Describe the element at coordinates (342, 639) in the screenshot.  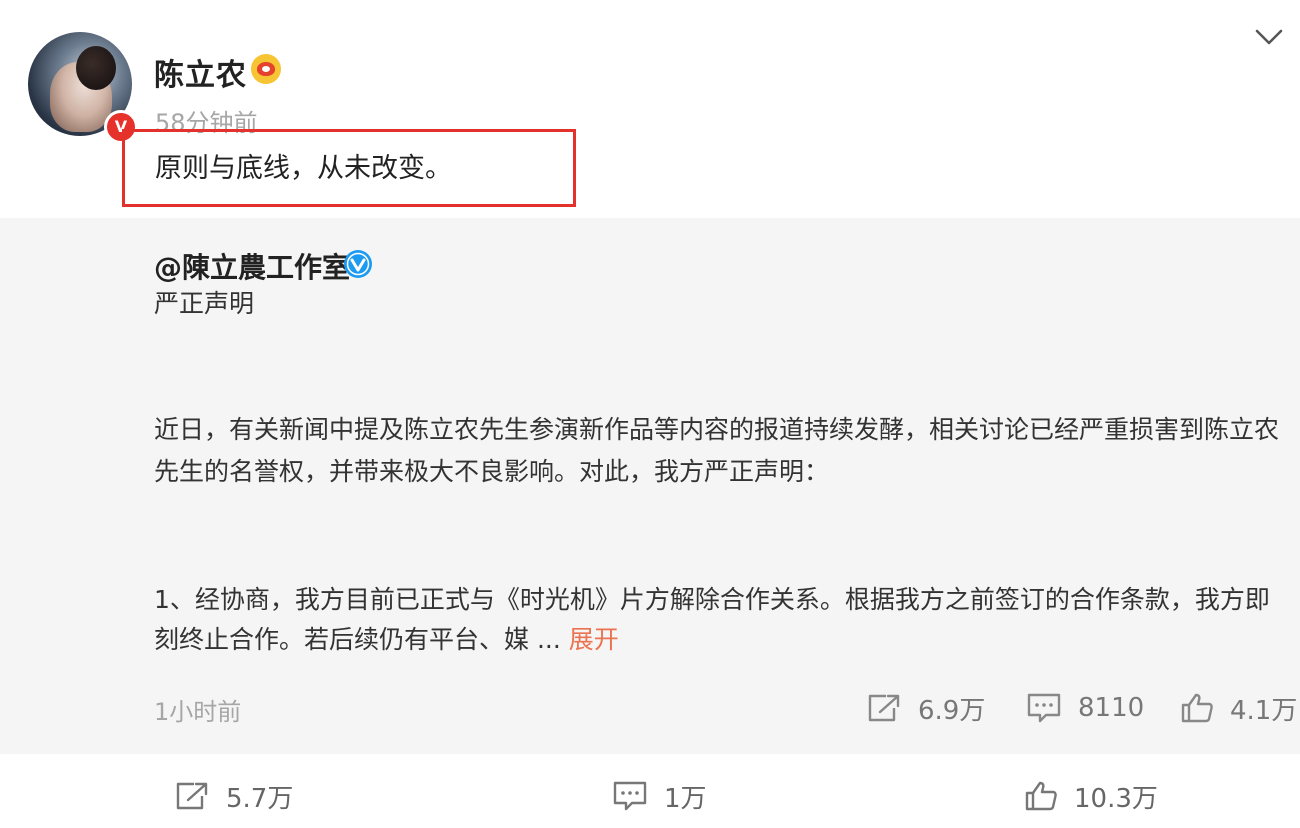
I see `repost-paragraph-2-text: 刻终止合作。若后续仍有平台、媒` at that location.